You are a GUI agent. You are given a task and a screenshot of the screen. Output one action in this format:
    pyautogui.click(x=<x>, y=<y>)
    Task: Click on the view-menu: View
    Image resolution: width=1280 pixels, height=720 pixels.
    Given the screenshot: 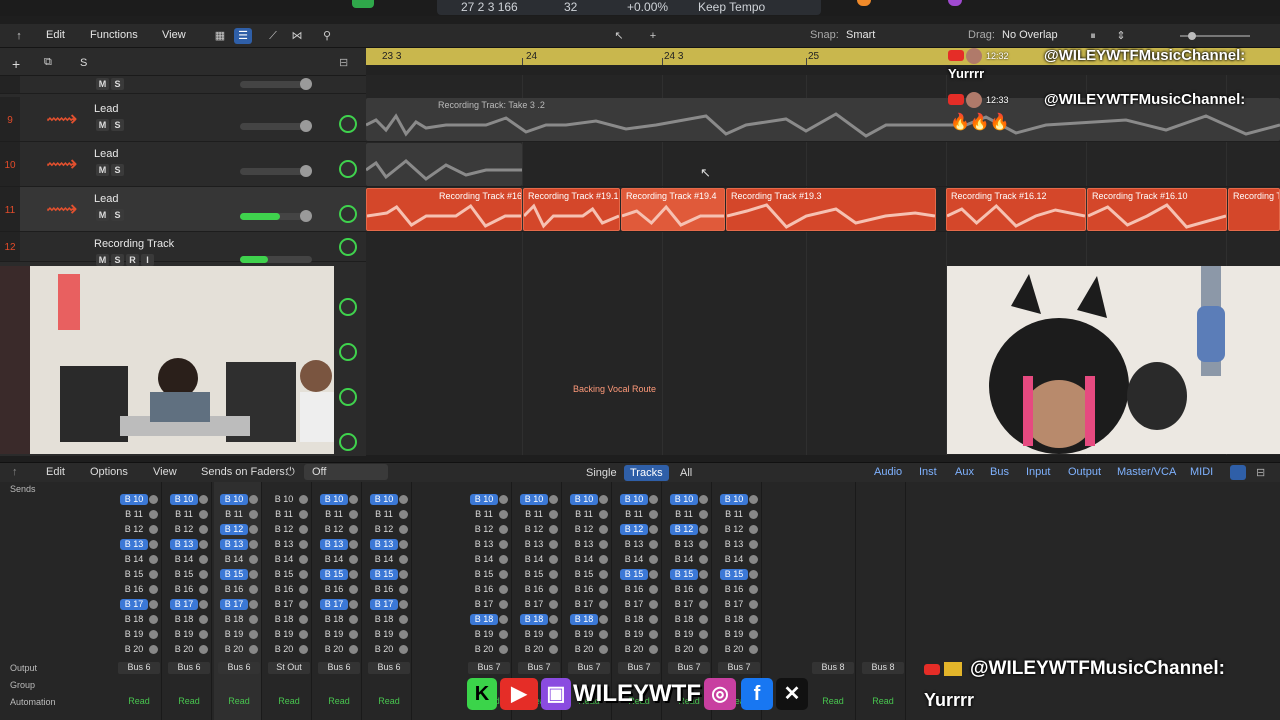 What is the action you would take?
    pyautogui.click(x=174, y=35)
    